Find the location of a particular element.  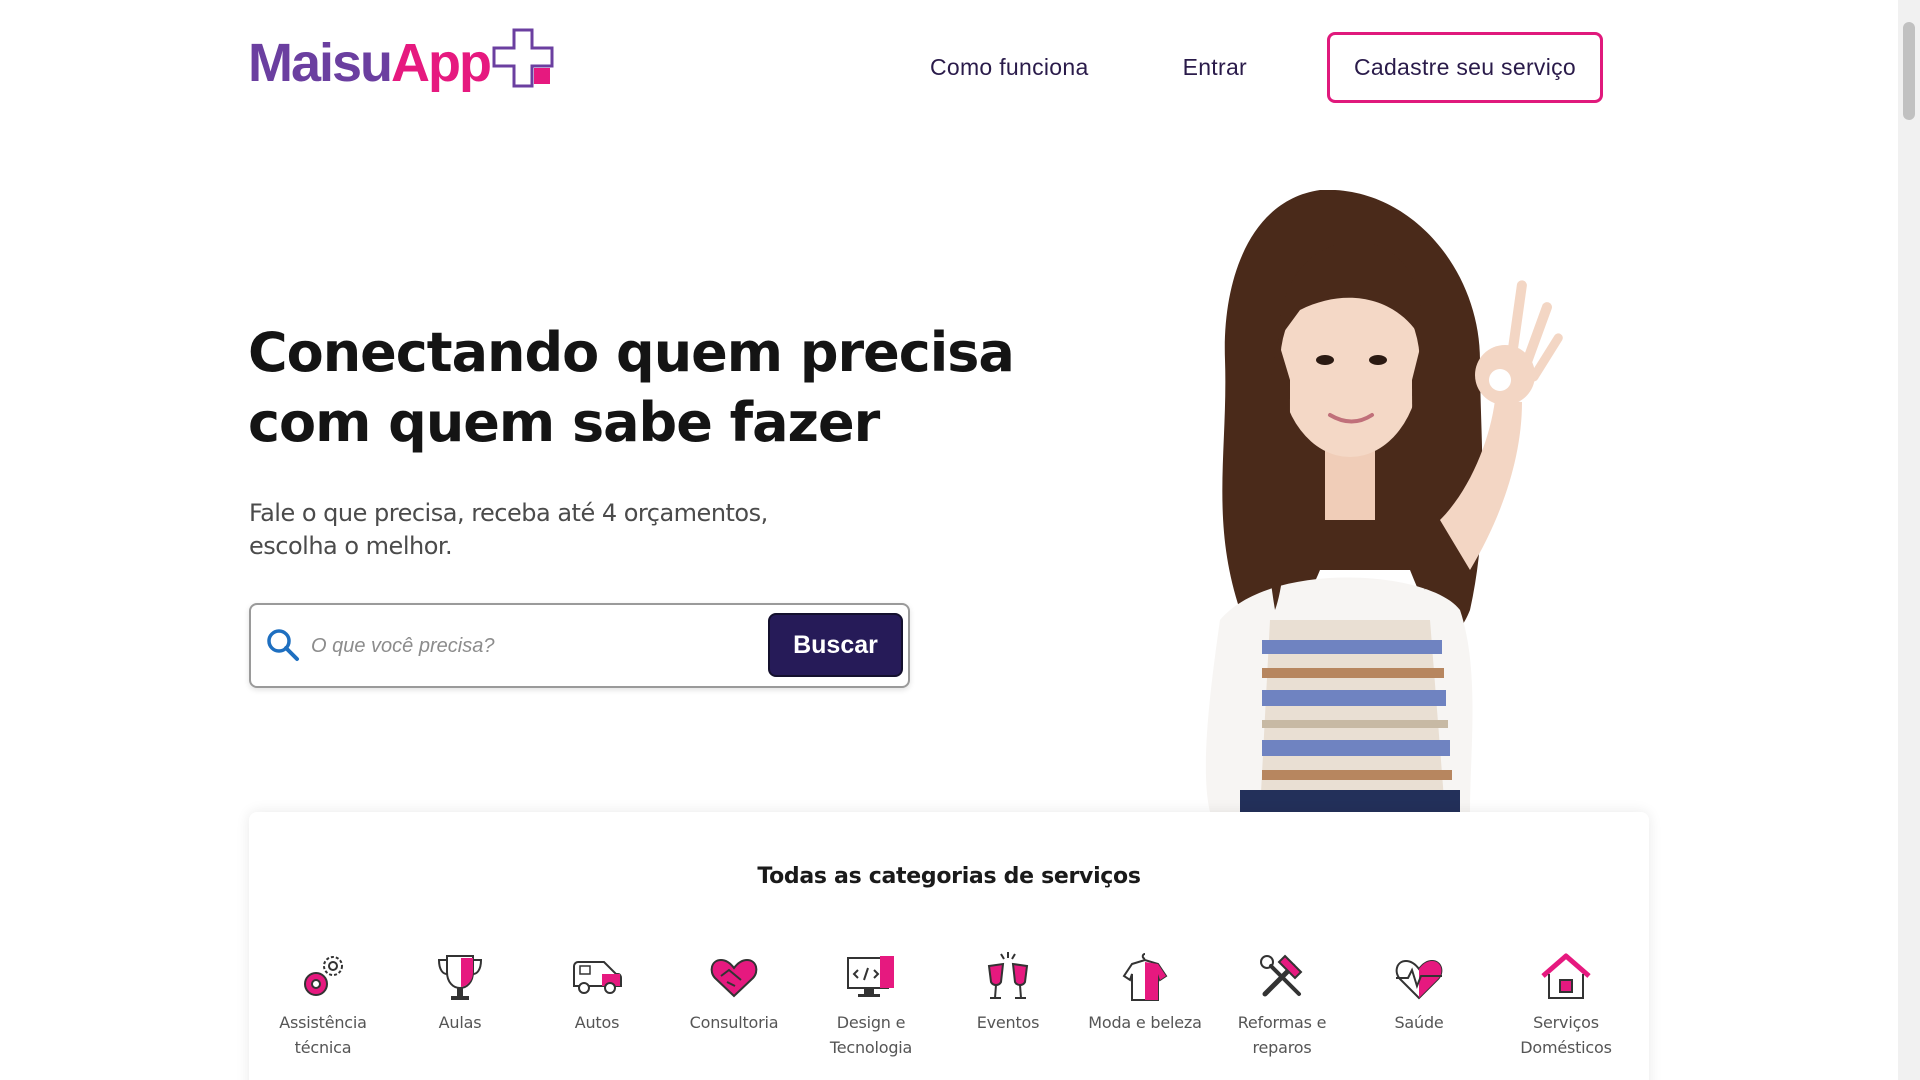

van-icon is located at coordinates (597, 977).